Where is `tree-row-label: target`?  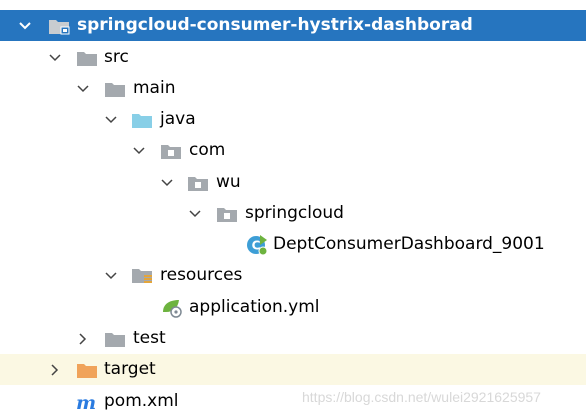
tree-row-label: target is located at coordinates (130, 369).